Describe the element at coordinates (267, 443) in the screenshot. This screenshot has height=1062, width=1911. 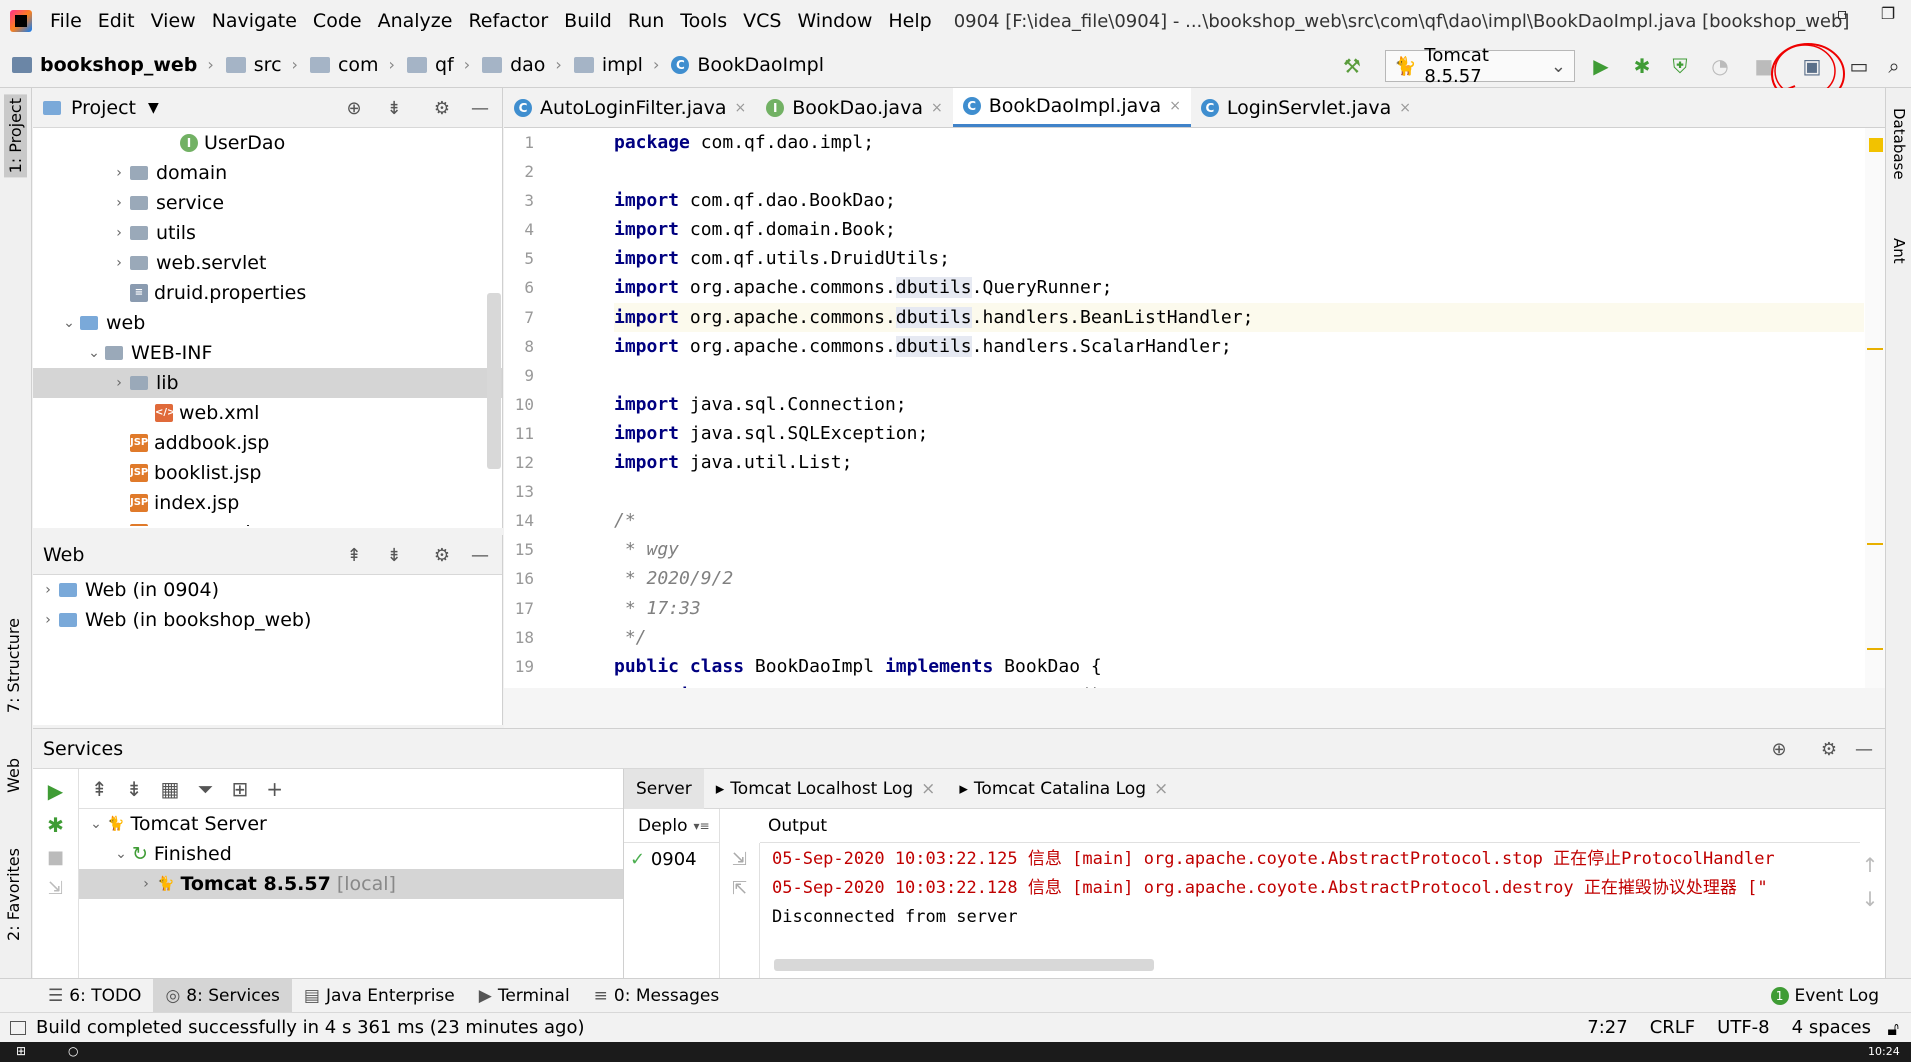
I see `tree-item: JSP addbook.jsp` at that location.